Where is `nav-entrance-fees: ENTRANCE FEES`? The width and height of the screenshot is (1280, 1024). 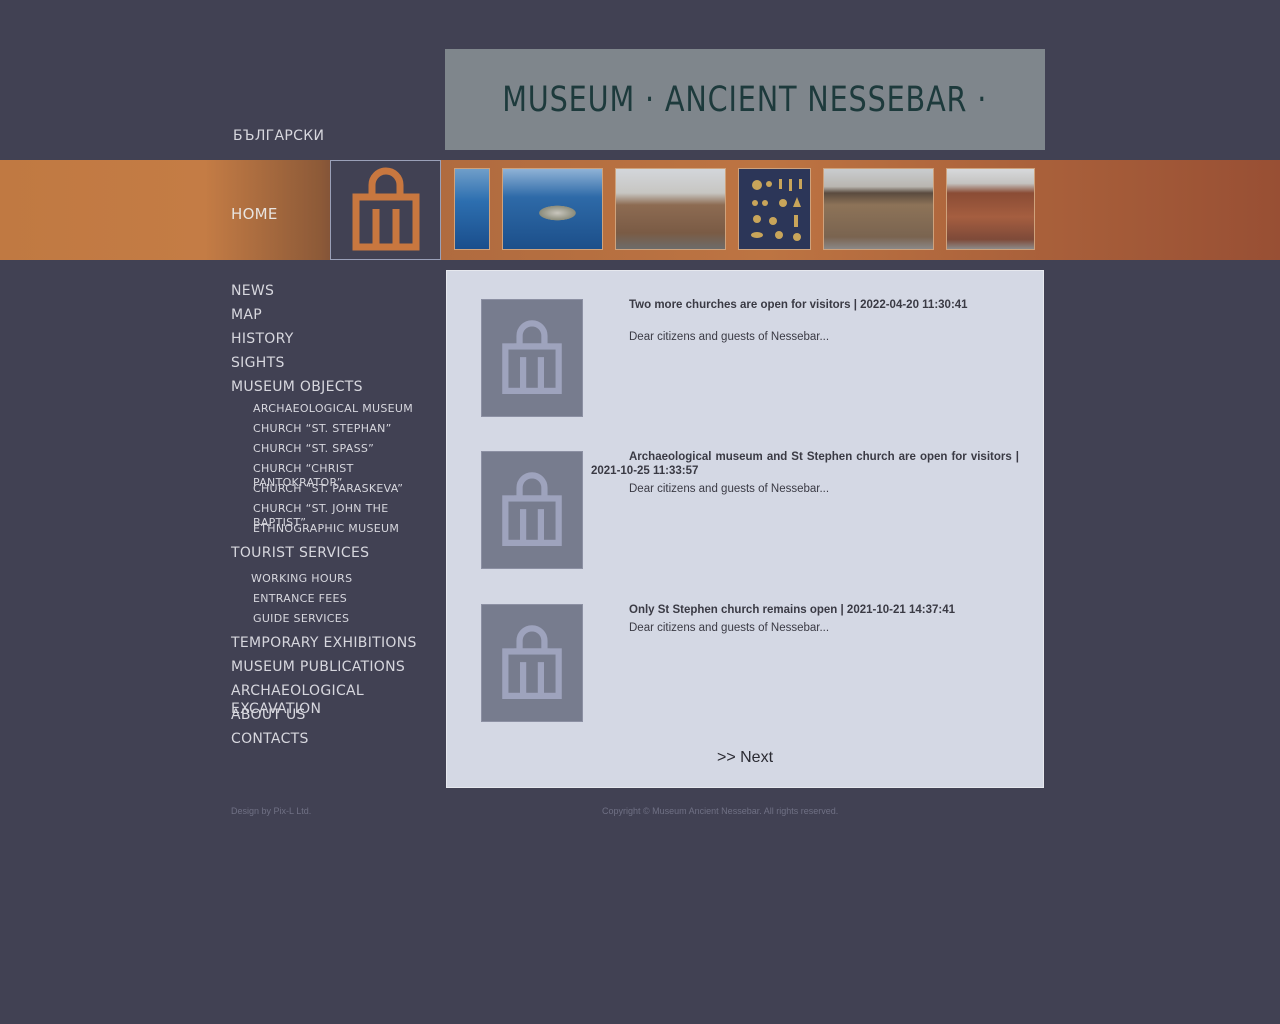
nav-entrance-fees: ENTRANCE FEES is located at coordinates (336, 602).